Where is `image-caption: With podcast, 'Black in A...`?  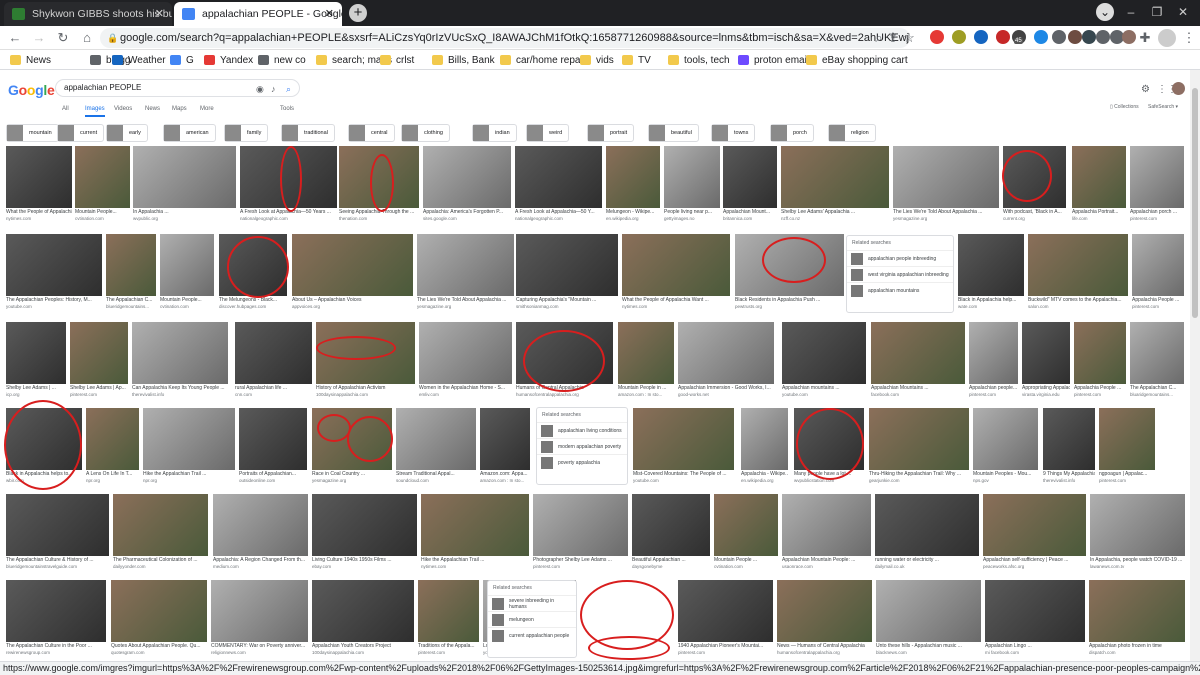
image-caption: With podcast, 'Black in A... is located at coordinates (1034, 212).